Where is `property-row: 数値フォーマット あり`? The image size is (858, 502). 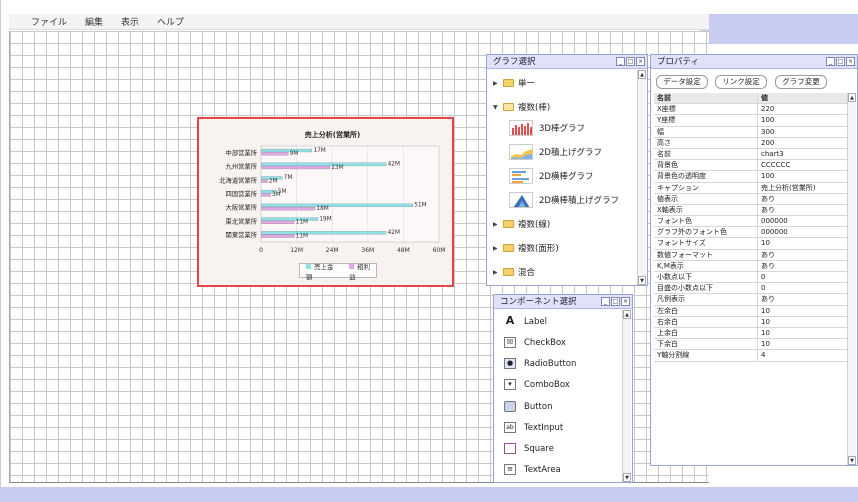 property-row: 数値フォーマット あり is located at coordinates (754, 255).